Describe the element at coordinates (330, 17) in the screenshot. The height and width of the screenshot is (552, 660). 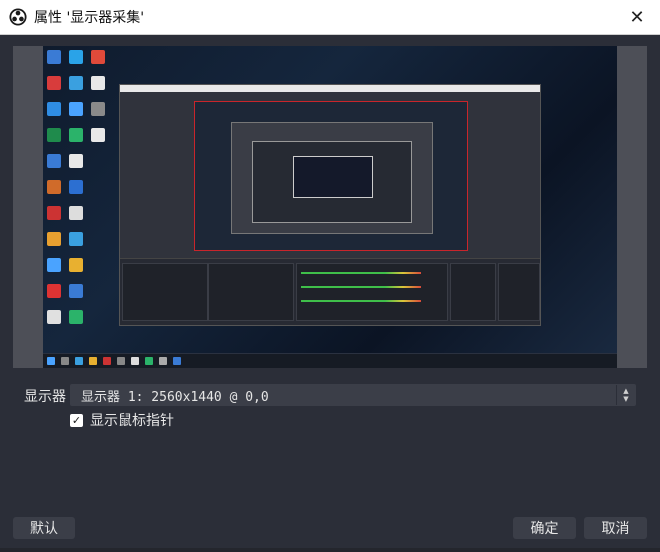
I see `title-bar: 属性 '显示器采集' ✕` at that location.